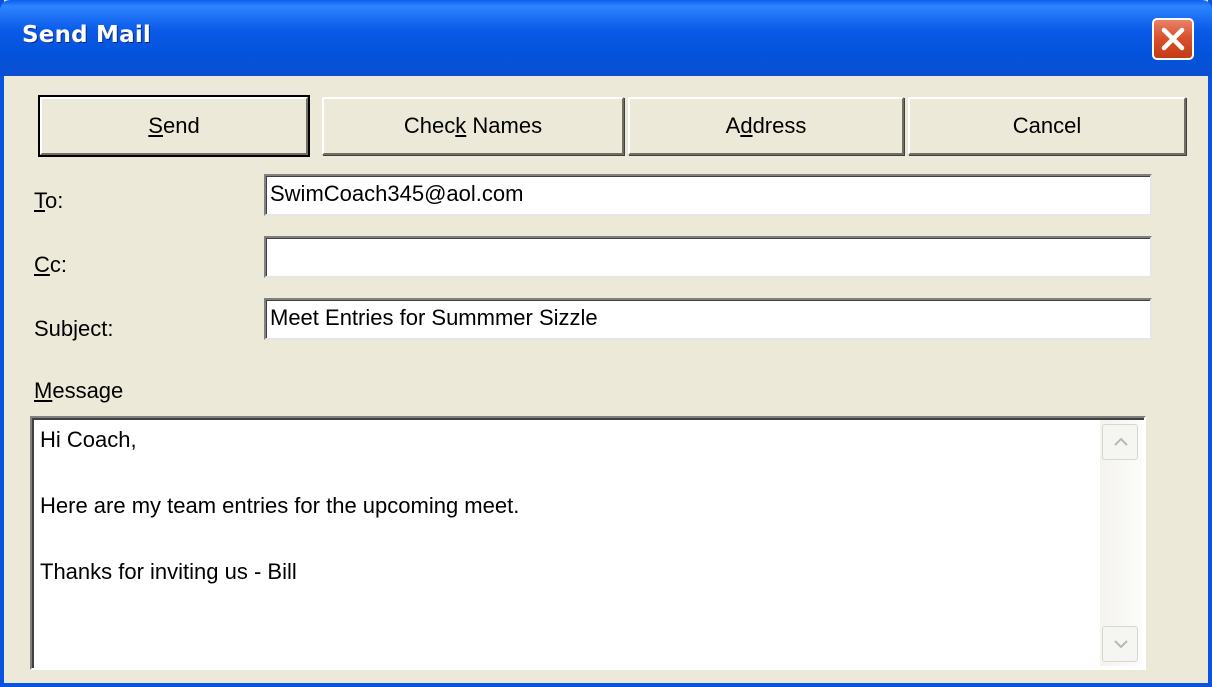 This screenshot has height=687, width=1212. I want to click on address-button: Ad dress, so click(766, 126).